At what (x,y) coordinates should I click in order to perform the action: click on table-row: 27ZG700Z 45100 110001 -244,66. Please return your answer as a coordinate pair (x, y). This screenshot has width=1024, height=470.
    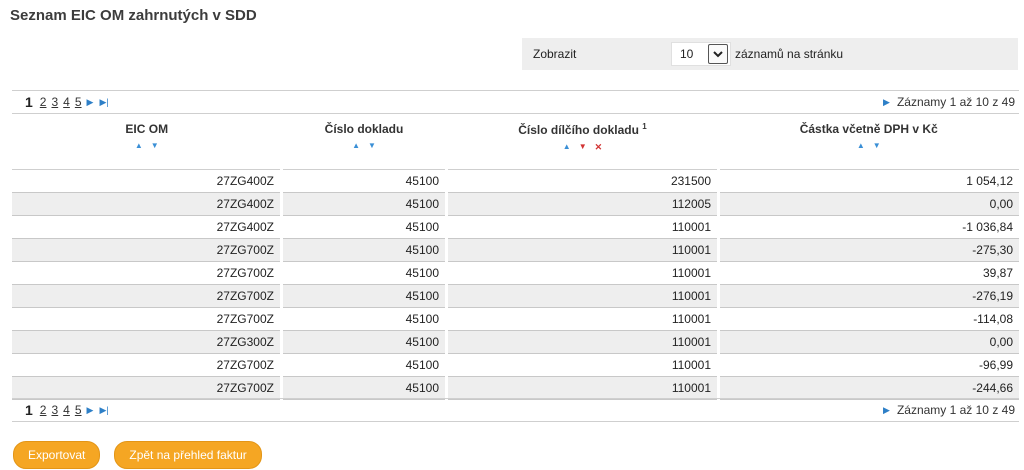
    Looking at the image, I should click on (515, 388).